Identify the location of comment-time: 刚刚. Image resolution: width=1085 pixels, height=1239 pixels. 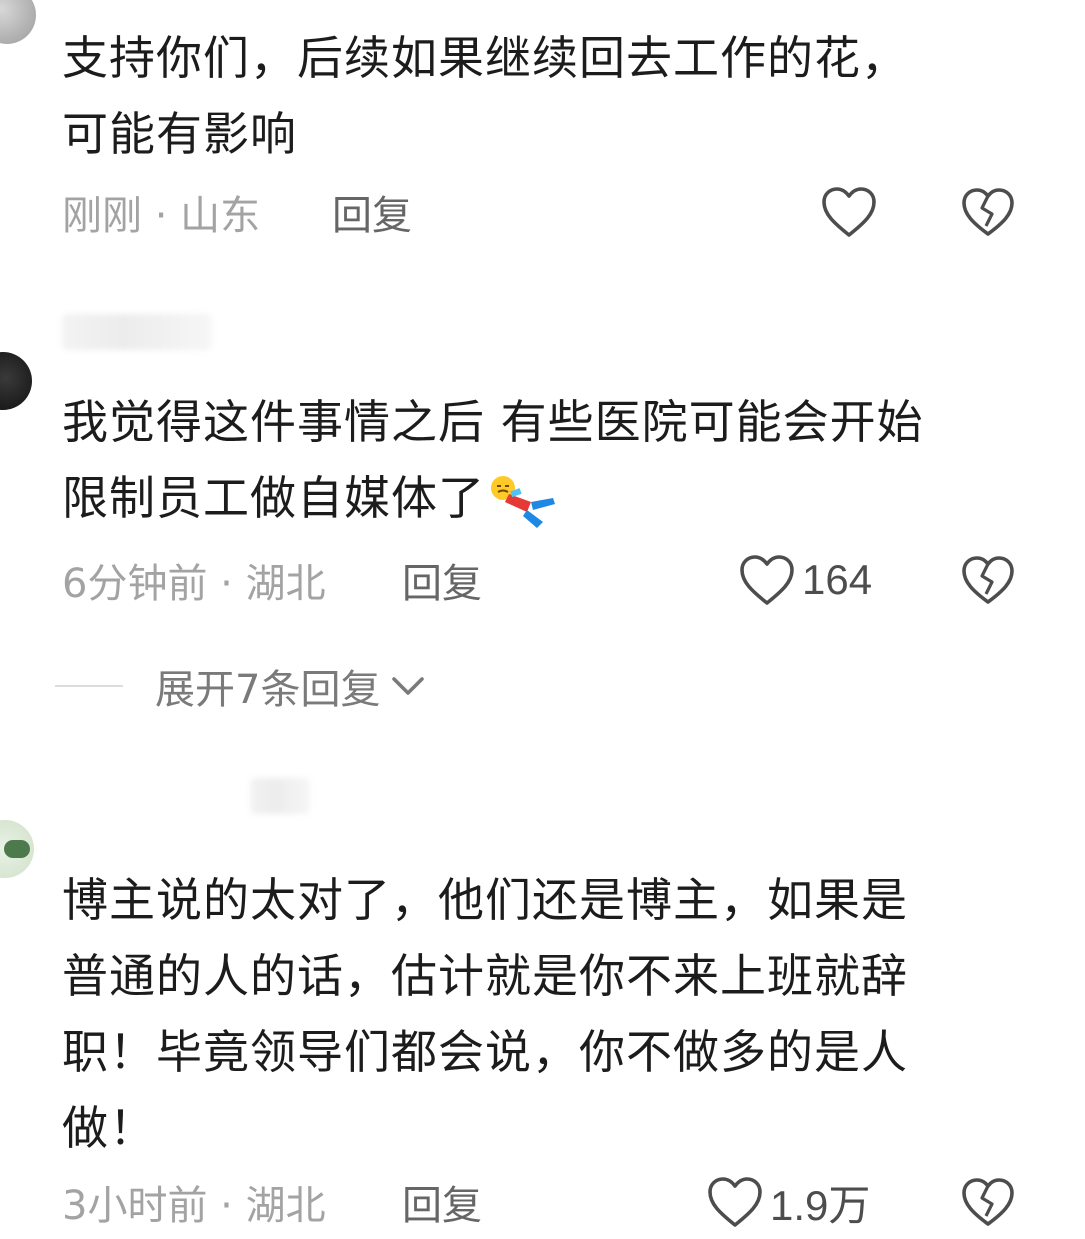
(102, 216).